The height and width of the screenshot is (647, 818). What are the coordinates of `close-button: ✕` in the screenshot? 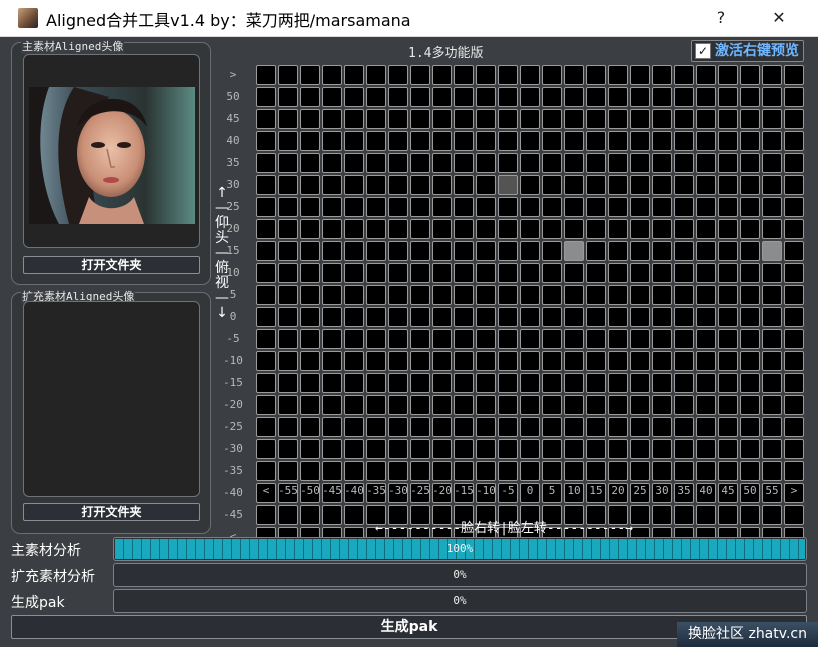 It's located at (779, 18).